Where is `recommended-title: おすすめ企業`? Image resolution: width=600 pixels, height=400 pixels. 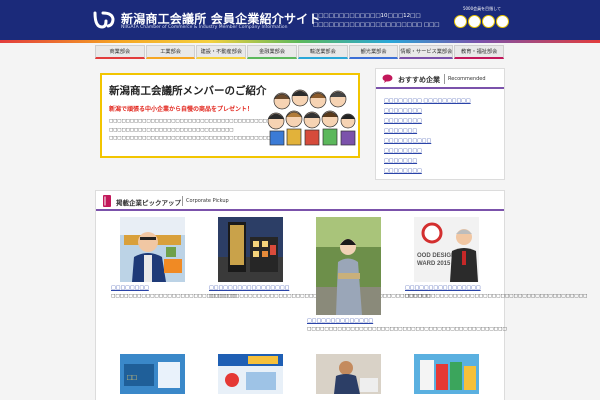
recommended-title: おすすめ企業 is located at coordinates (419, 80).